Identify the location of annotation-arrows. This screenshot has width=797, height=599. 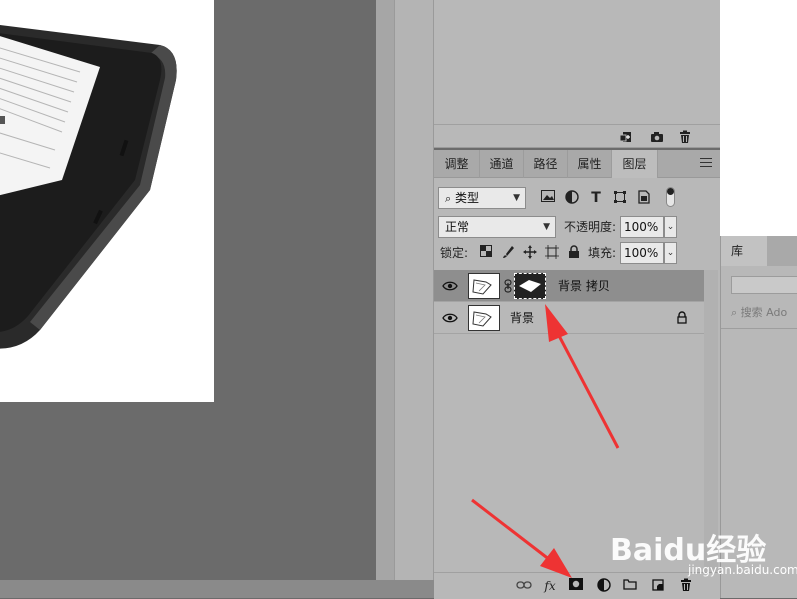
(545, 441).